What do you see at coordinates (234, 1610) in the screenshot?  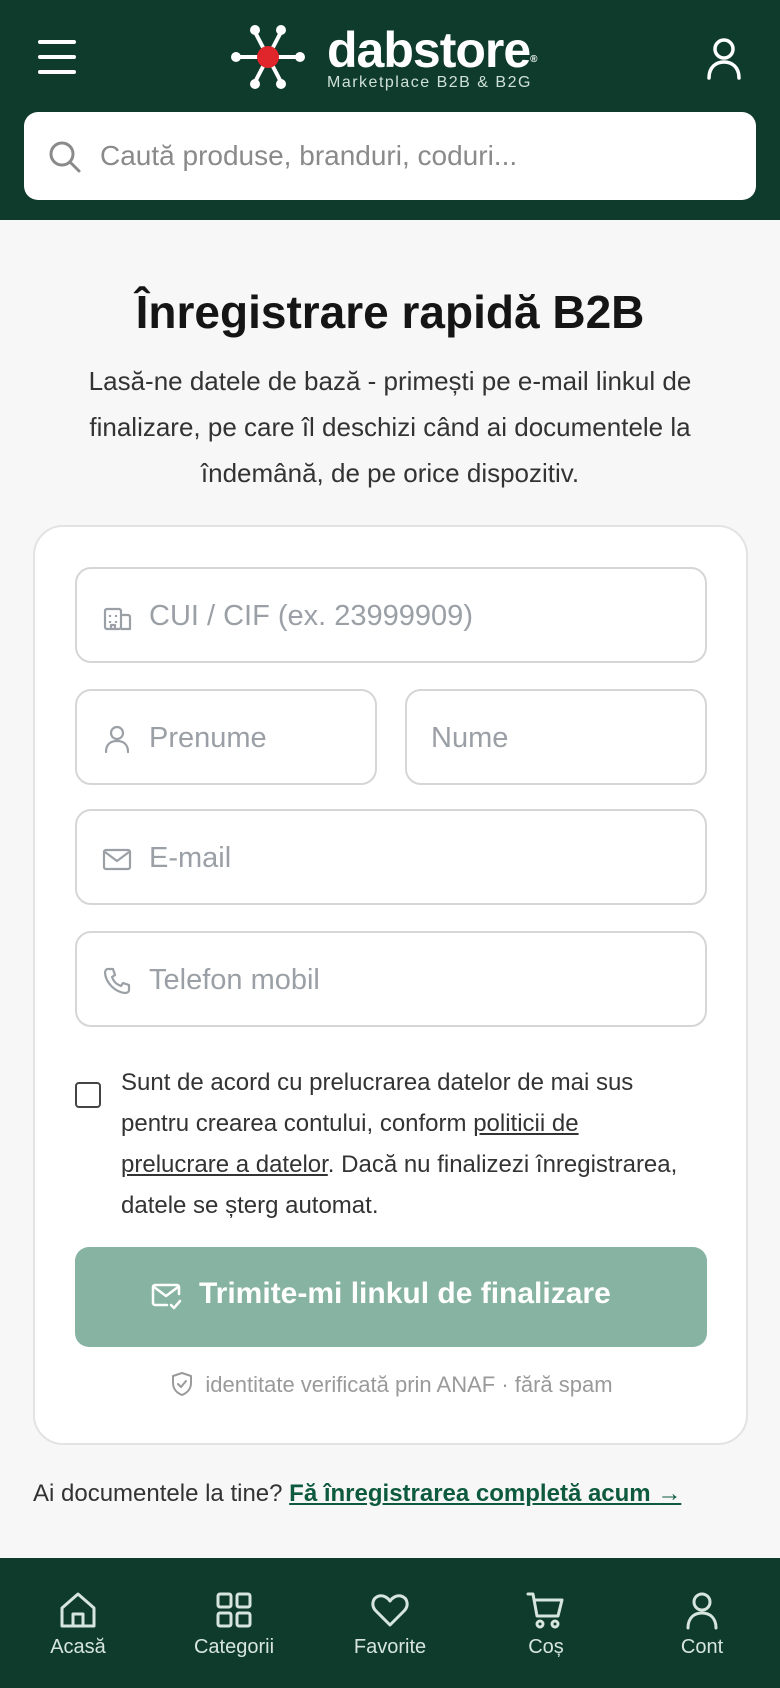 I see `grid-icon` at bounding box center [234, 1610].